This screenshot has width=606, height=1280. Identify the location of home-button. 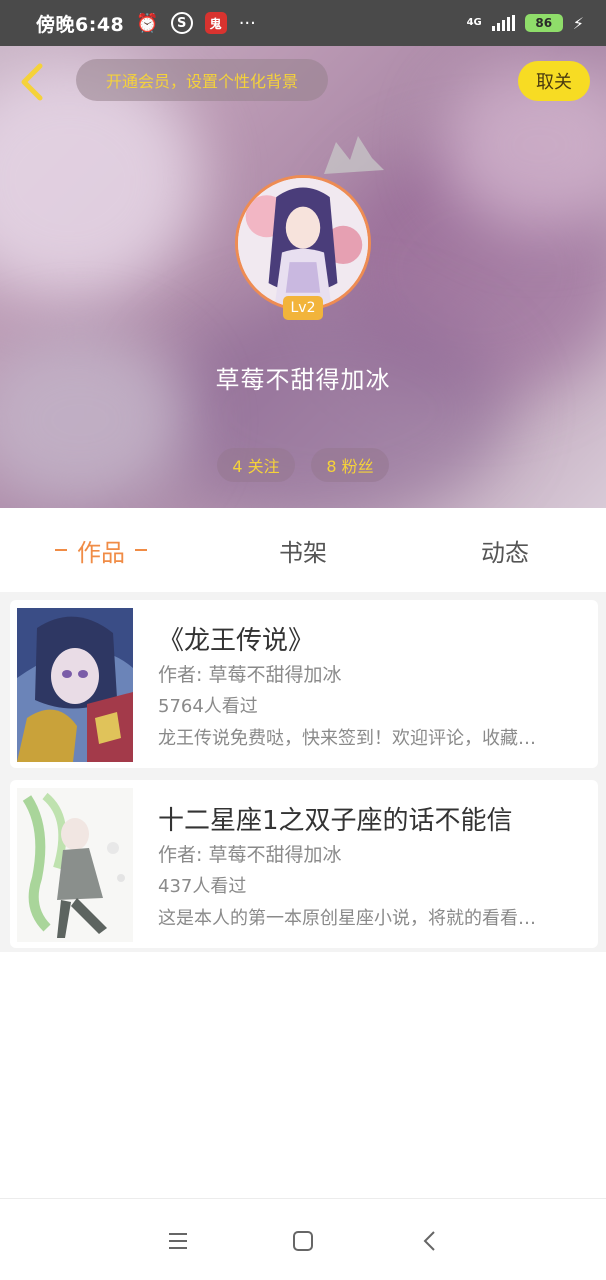
(303, 1241).